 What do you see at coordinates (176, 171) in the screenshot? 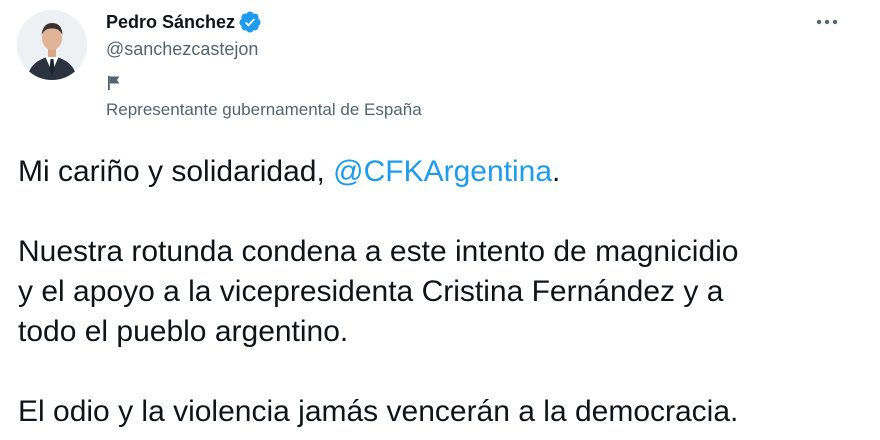
I see `tweet-text-prefix: Mi cariño y solidaridad,` at bounding box center [176, 171].